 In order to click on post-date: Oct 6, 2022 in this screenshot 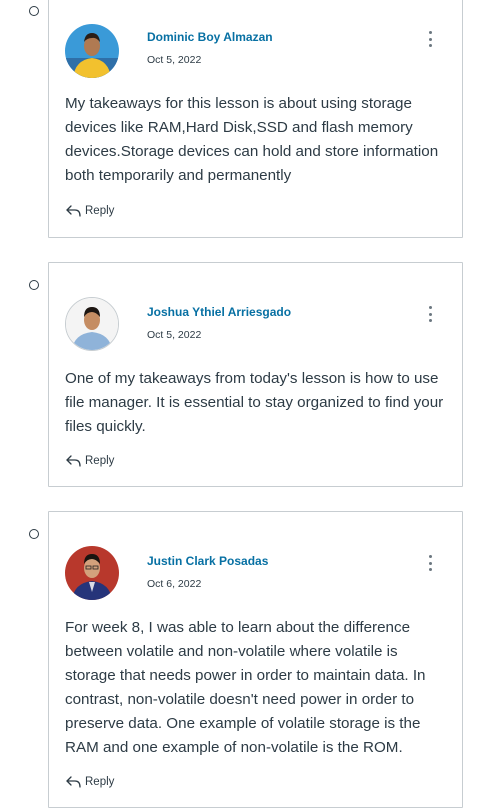, I will do `click(174, 584)`.